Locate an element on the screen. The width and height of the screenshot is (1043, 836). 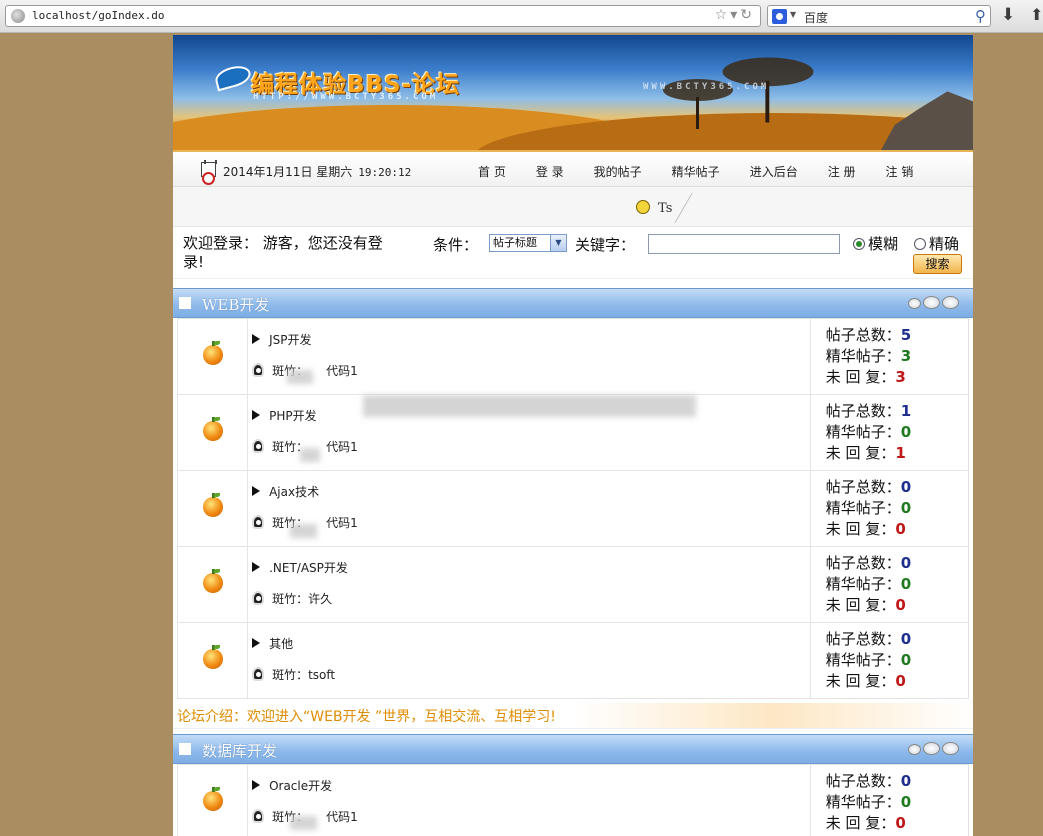
keyword-label: 关键字： is located at coordinates (605, 245).